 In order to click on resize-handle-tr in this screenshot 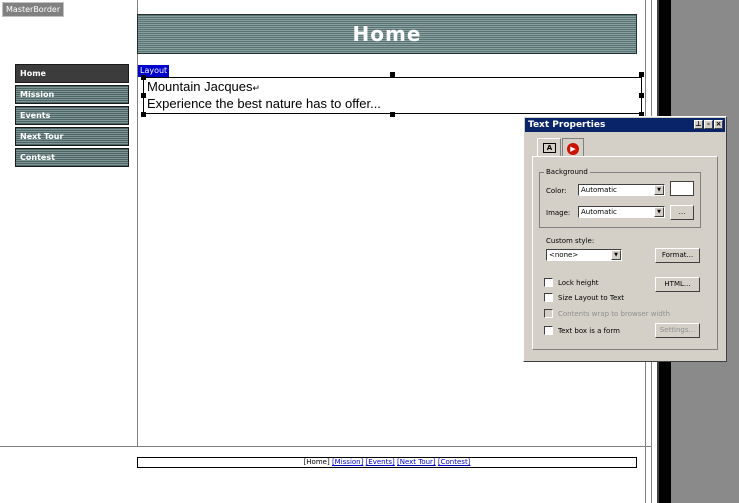, I will do `click(641, 74)`.